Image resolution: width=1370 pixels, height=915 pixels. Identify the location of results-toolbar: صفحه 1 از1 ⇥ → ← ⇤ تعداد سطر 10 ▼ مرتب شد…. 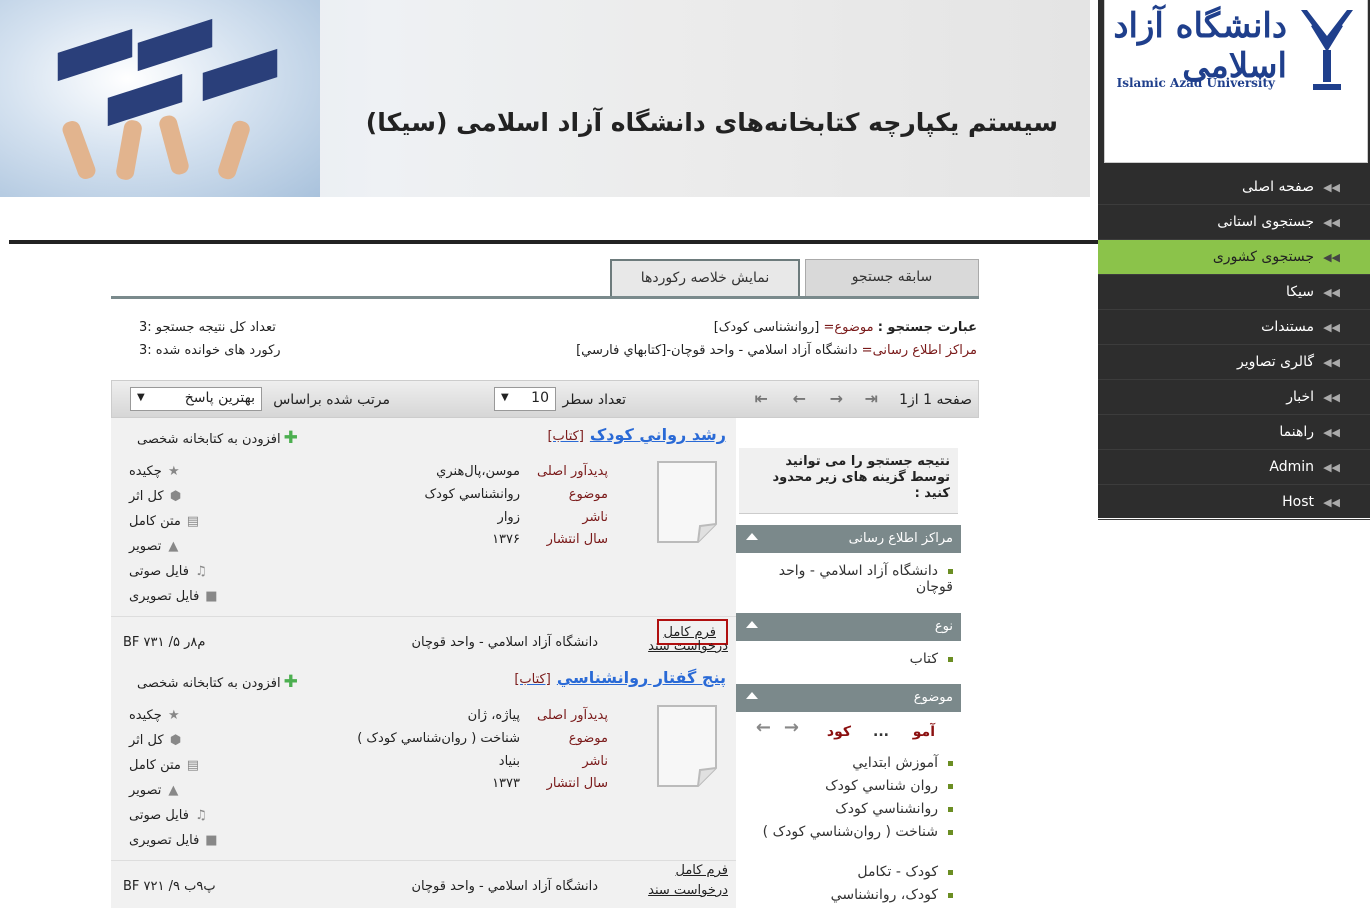
(545, 399).